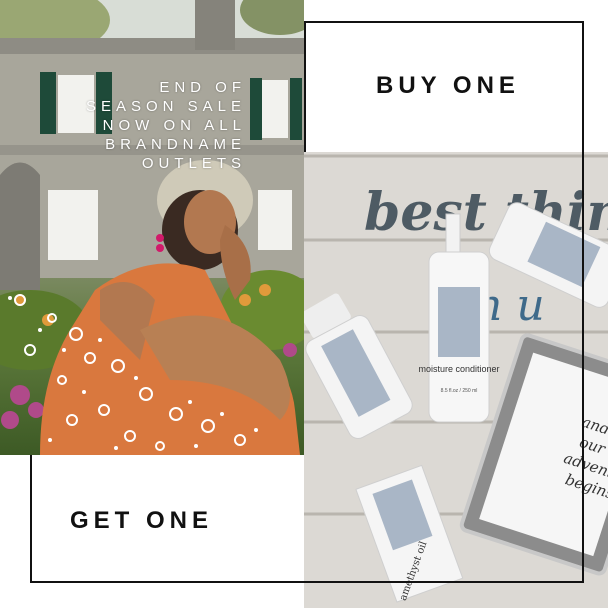 The width and height of the screenshot is (608, 608). Describe the element at coordinates (448, 85) in the screenshot. I see `buy-one-heading: BUY ONE` at that location.